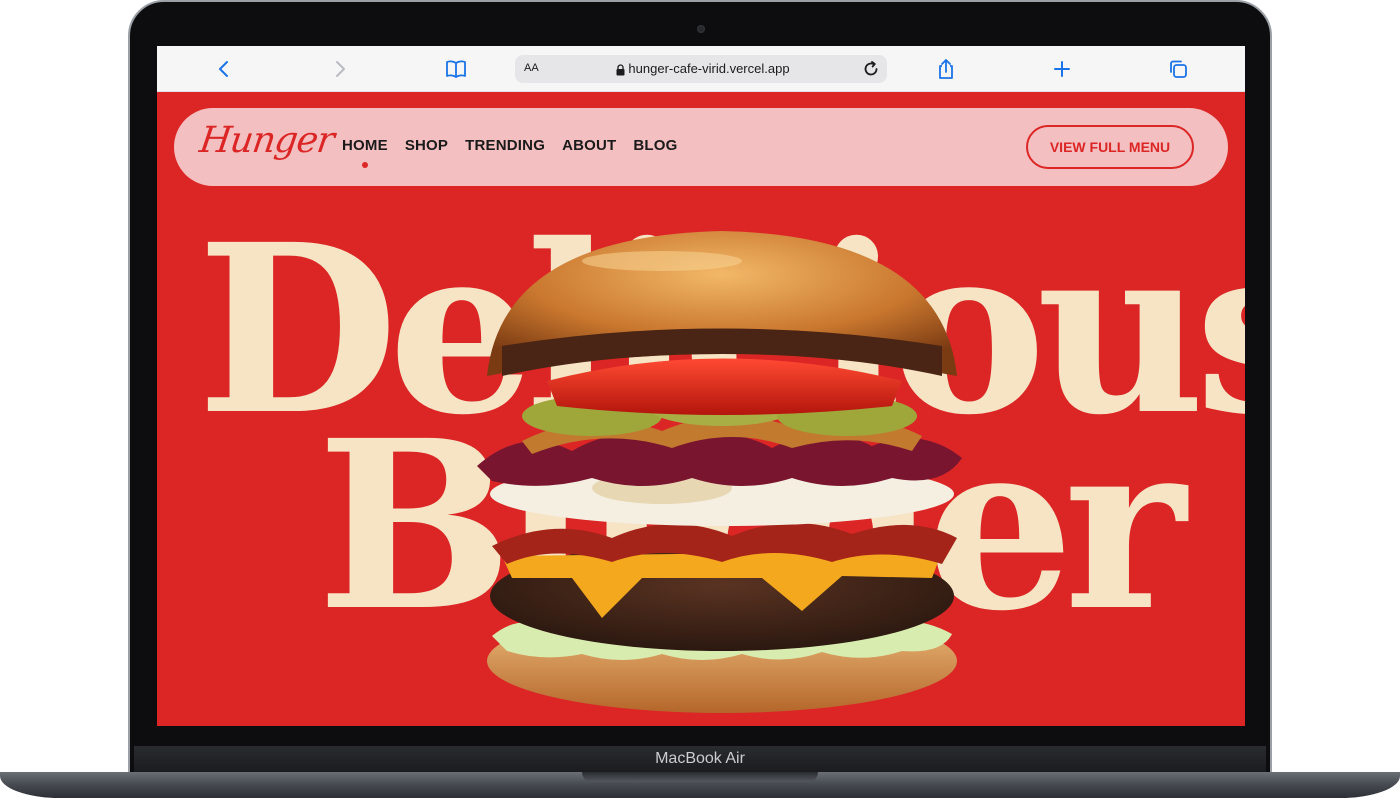  I want to click on tabs-icon, so click(1178, 69).